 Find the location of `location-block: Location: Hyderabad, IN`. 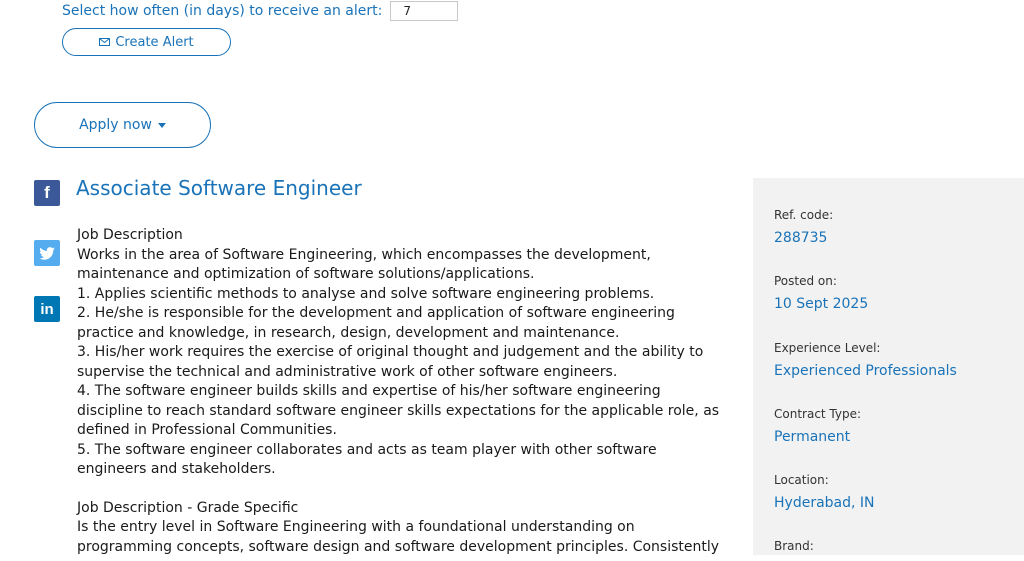

location-block: Location: Hyderabad, IN is located at coordinates (824, 492).